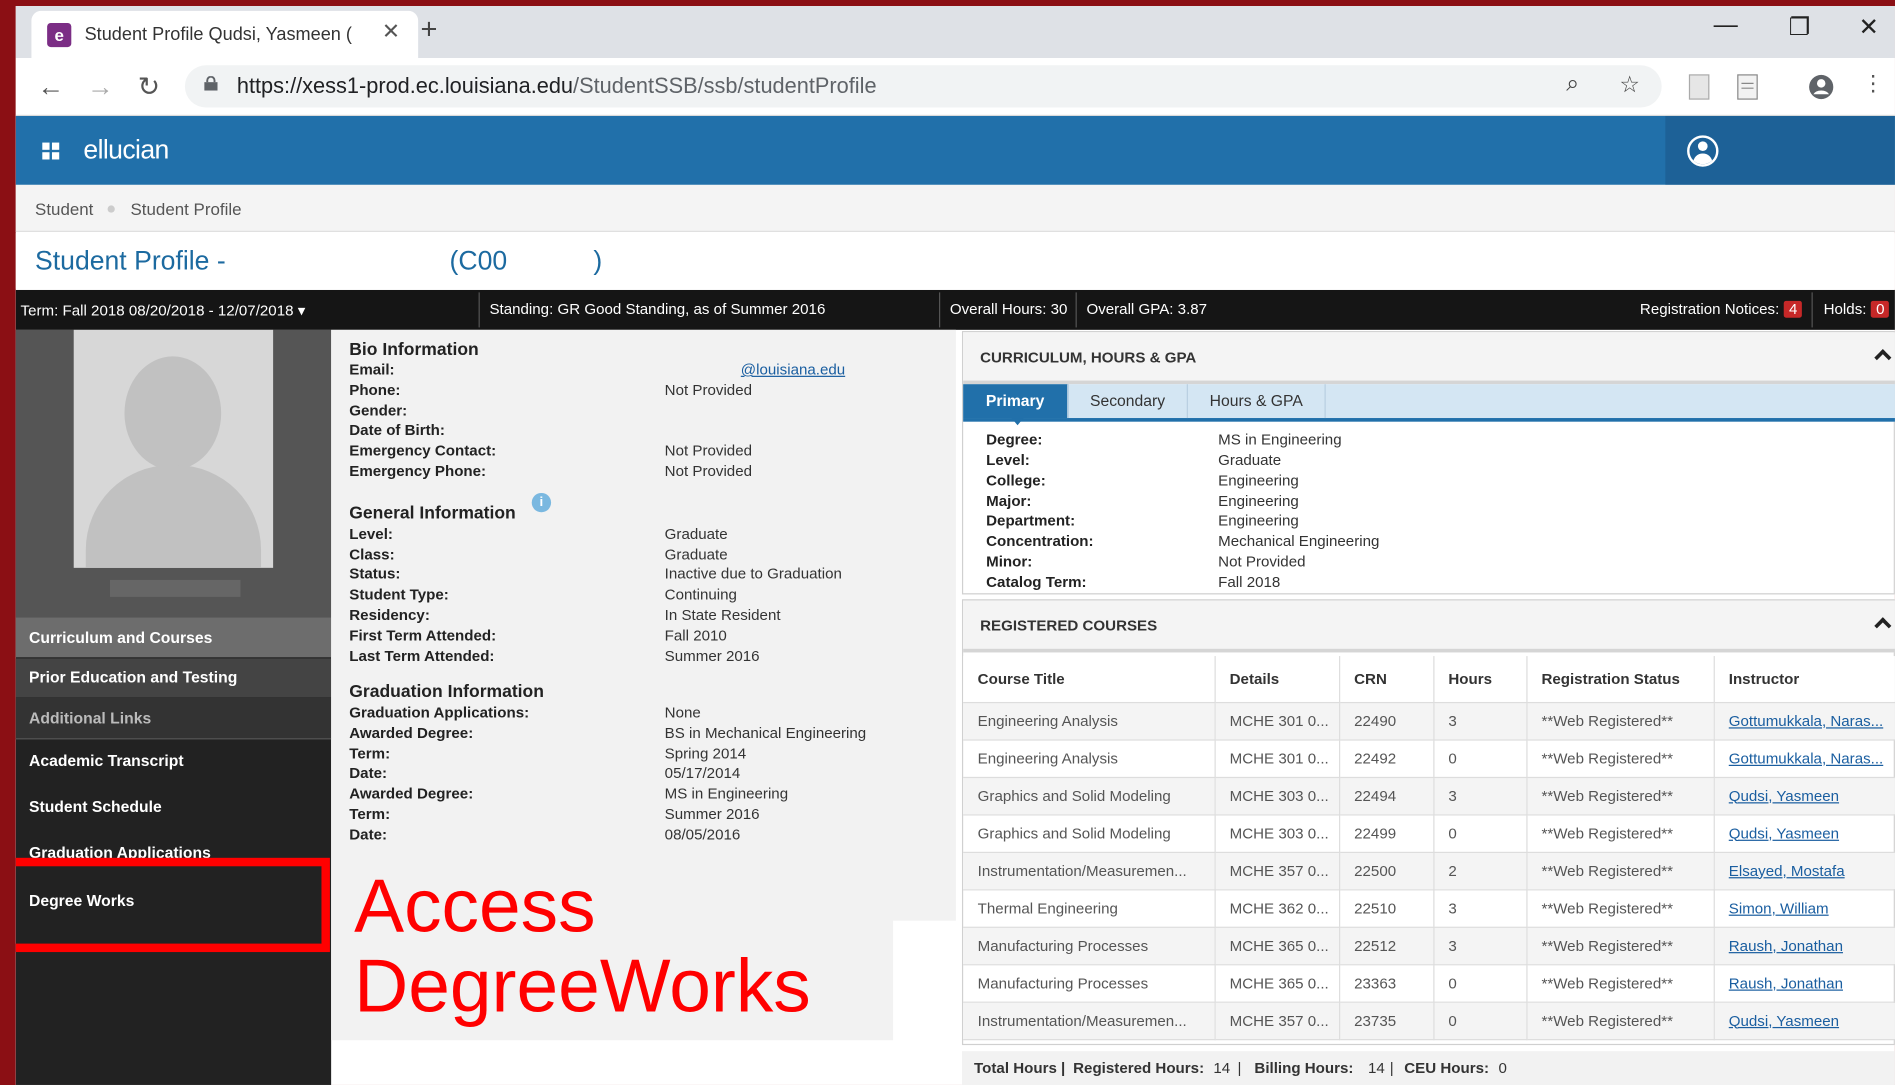 The height and width of the screenshot is (1085, 1895). What do you see at coordinates (1726, 26) in the screenshot?
I see `minimize-icon: —` at bounding box center [1726, 26].